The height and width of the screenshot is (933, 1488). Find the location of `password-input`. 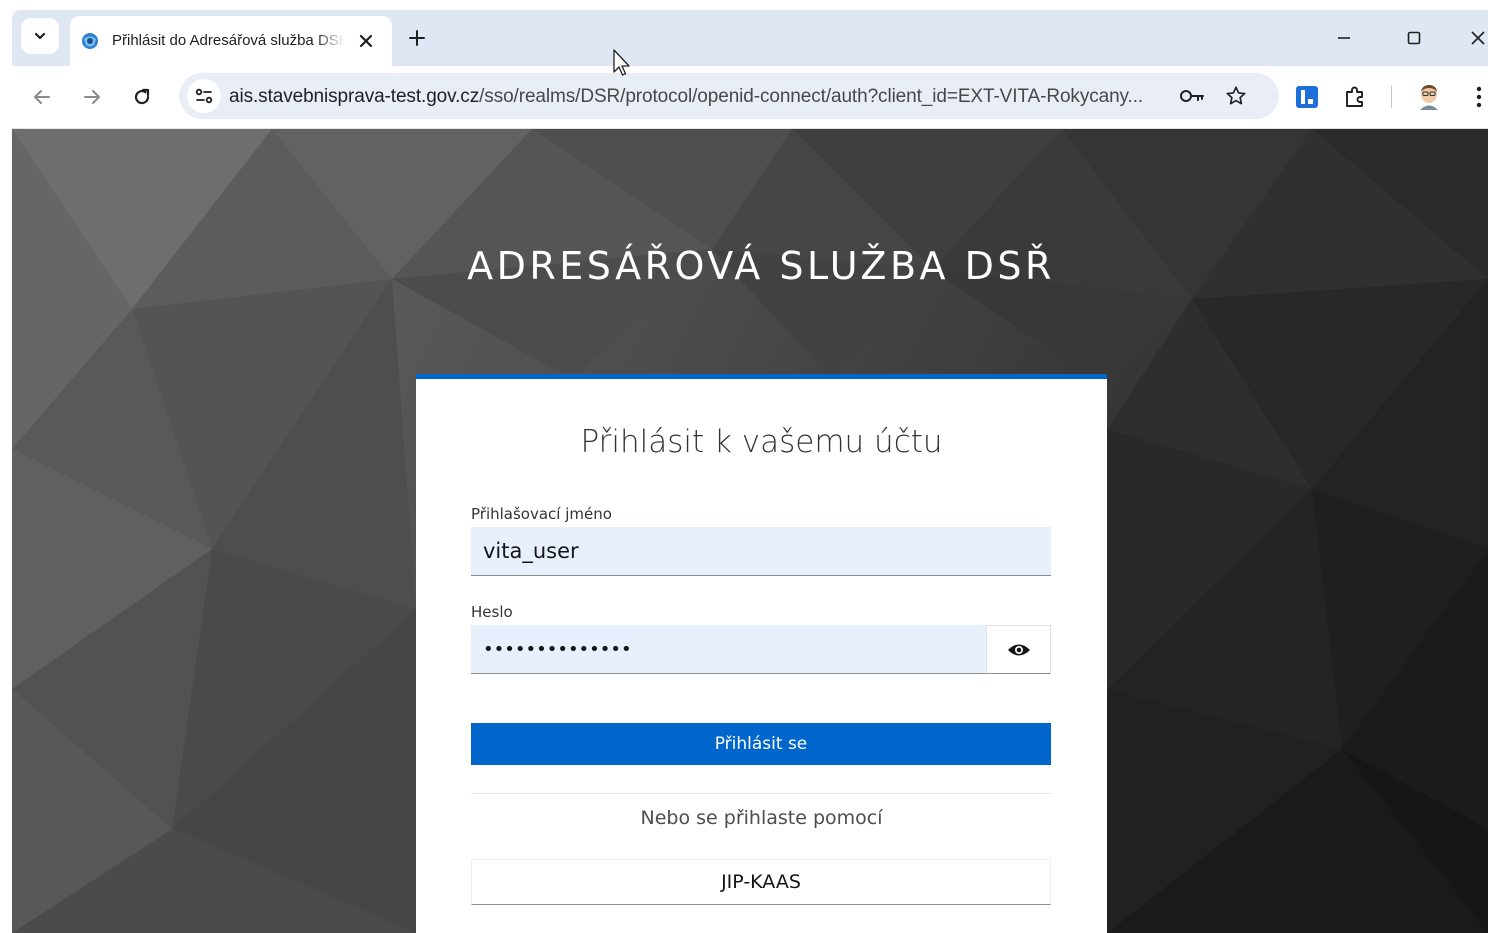

password-input is located at coordinates (728, 649).